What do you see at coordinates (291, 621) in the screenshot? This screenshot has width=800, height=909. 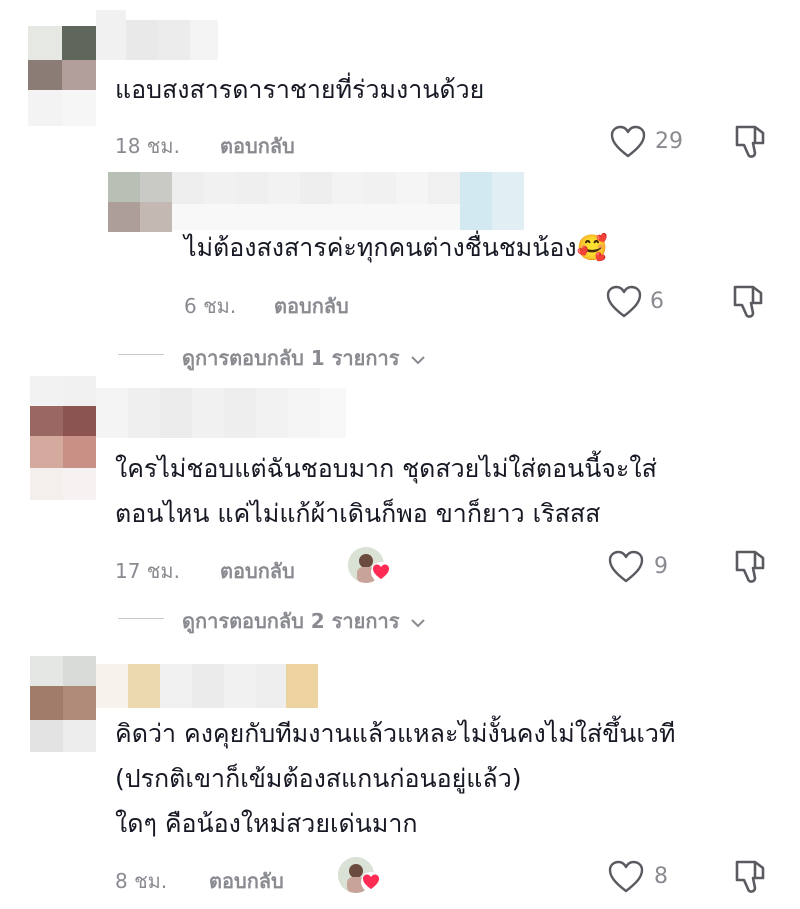 I see `view-replies-label: ดูการตอบกลับ 2 รายการ` at bounding box center [291, 621].